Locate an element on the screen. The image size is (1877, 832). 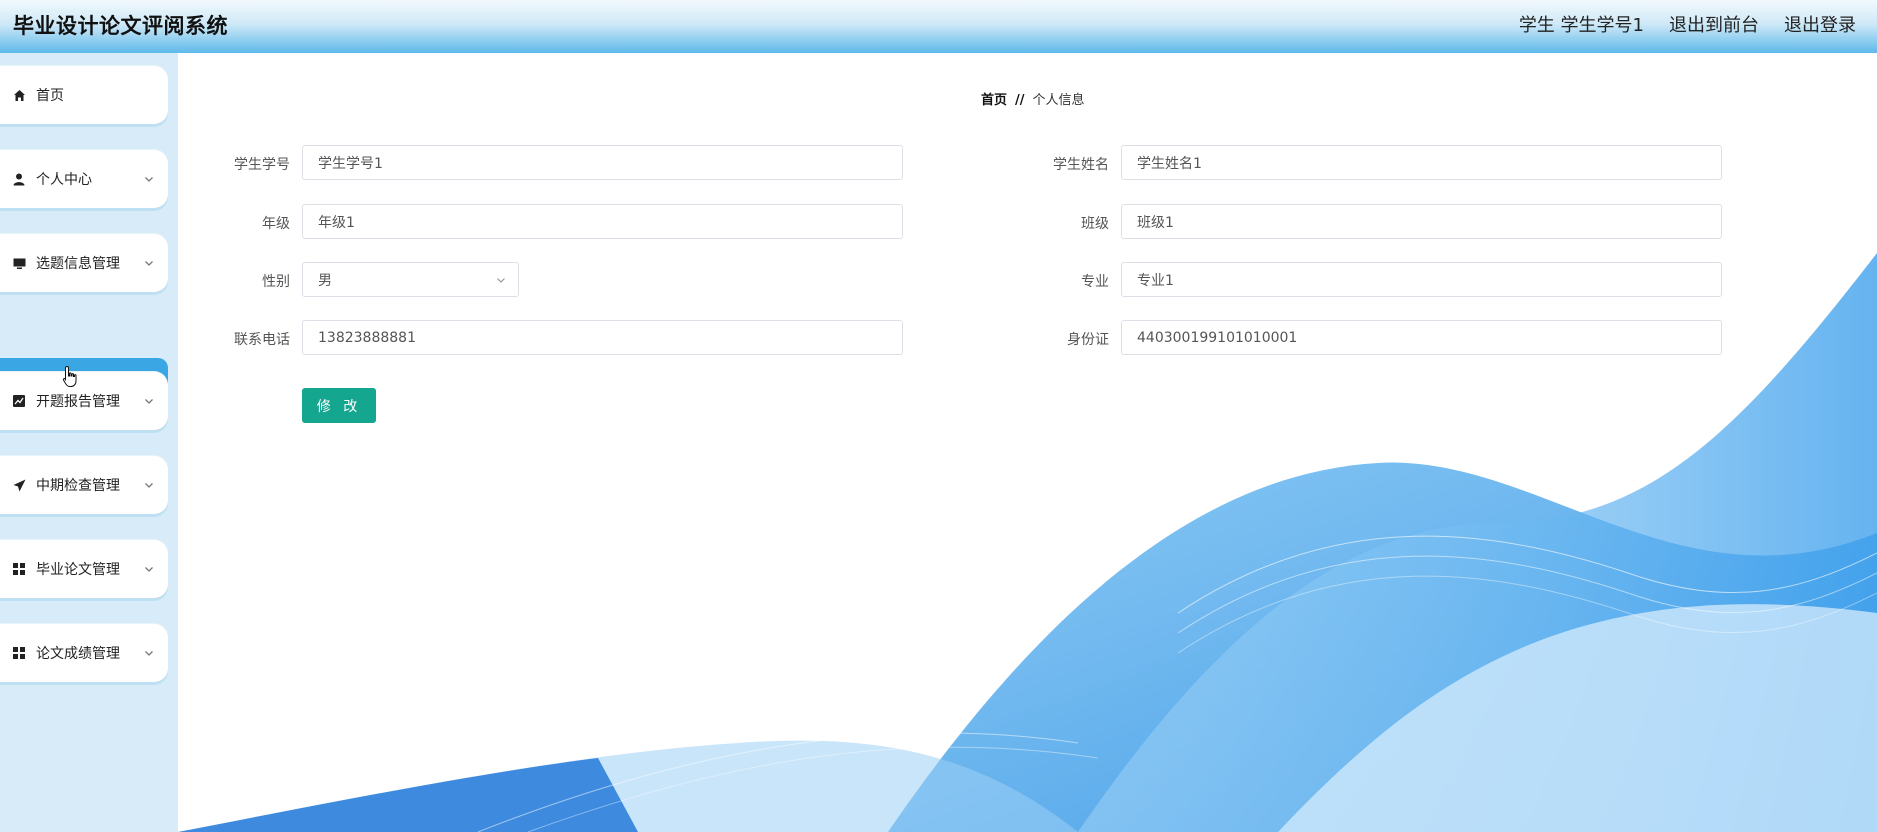
student-no-input is located at coordinates (602, 162).